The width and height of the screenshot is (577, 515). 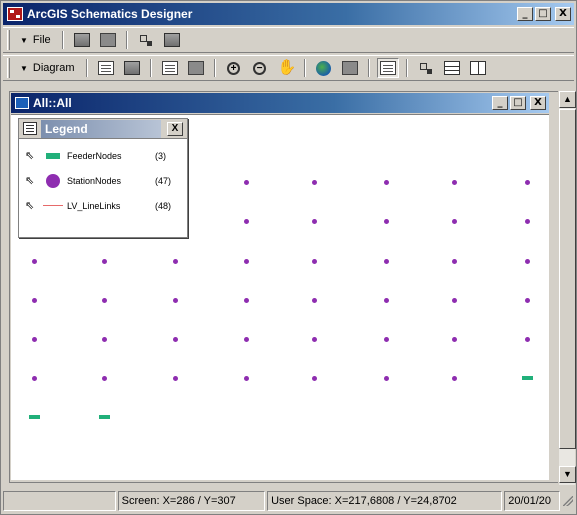 I want to click on schematic-dataset-button, so click(x=82, y=40).